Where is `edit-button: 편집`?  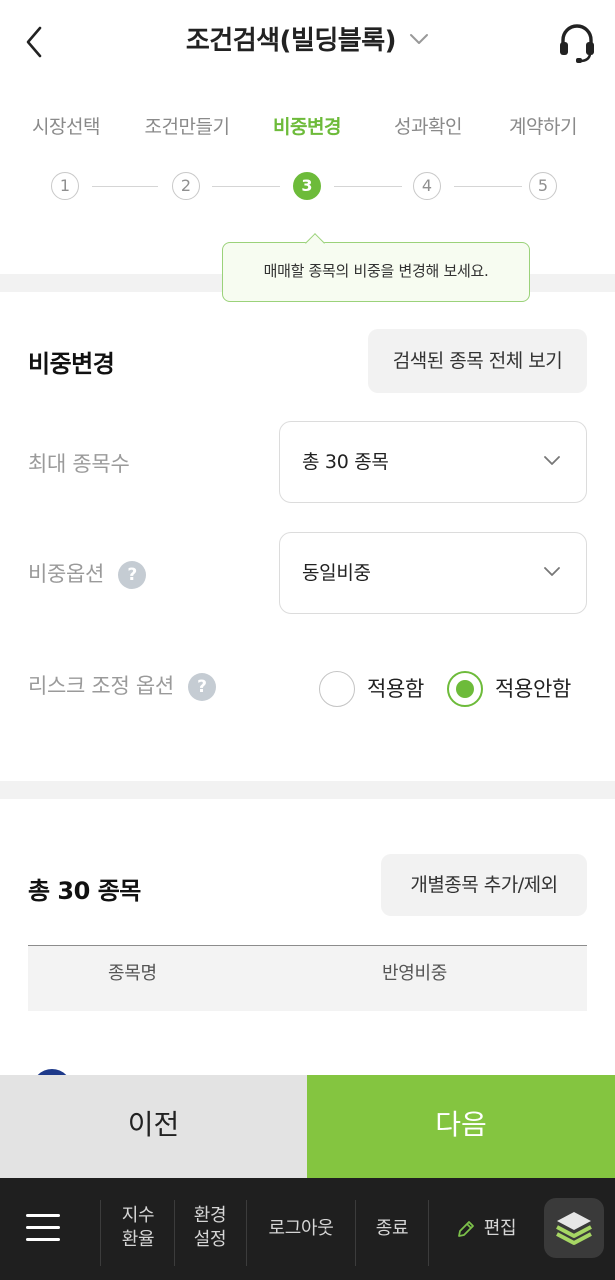 edit-button: 편집 is located at coordinates (486, 1229).